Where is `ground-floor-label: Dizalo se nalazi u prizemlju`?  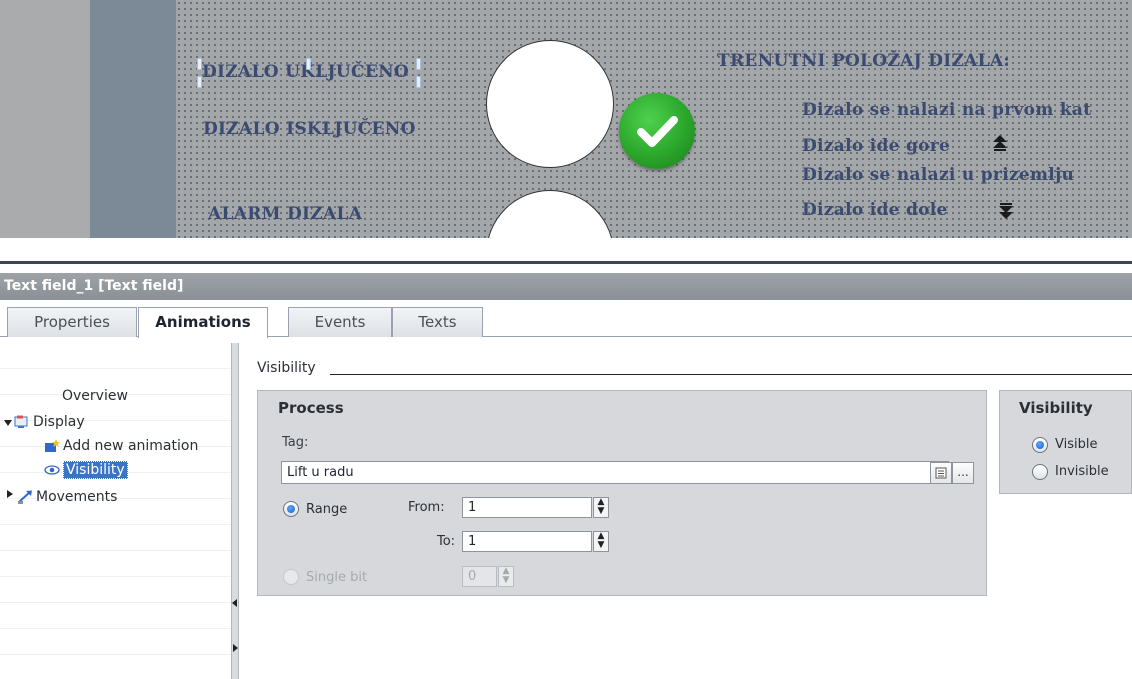
ground-floor-label: Dizalo se nalazi u prizemlju is located at coordinates (938, 175).